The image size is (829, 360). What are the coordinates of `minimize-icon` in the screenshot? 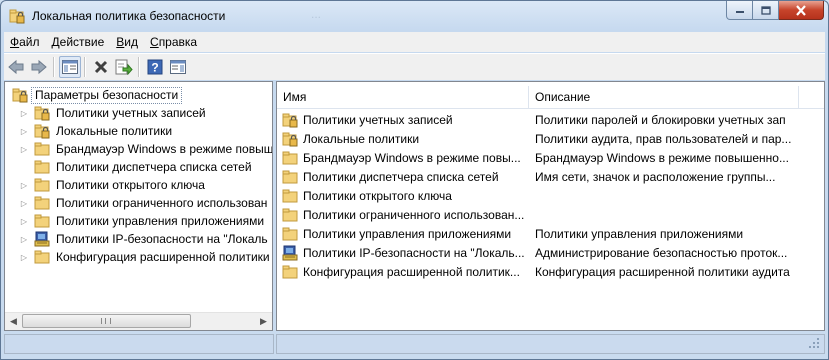 It's located at (739, 12).